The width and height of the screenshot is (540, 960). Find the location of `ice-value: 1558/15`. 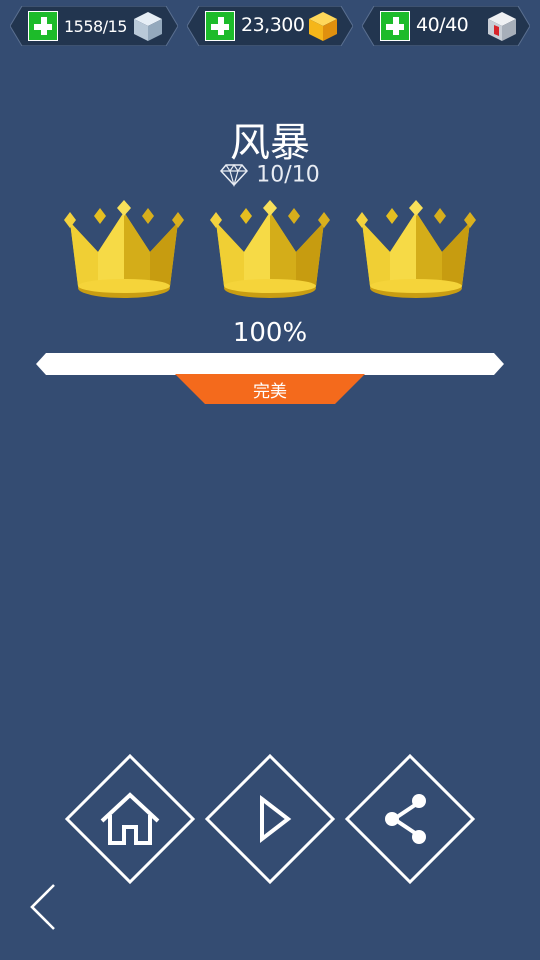

ice-value: 1558/15 is located at coordinates (95, 26).